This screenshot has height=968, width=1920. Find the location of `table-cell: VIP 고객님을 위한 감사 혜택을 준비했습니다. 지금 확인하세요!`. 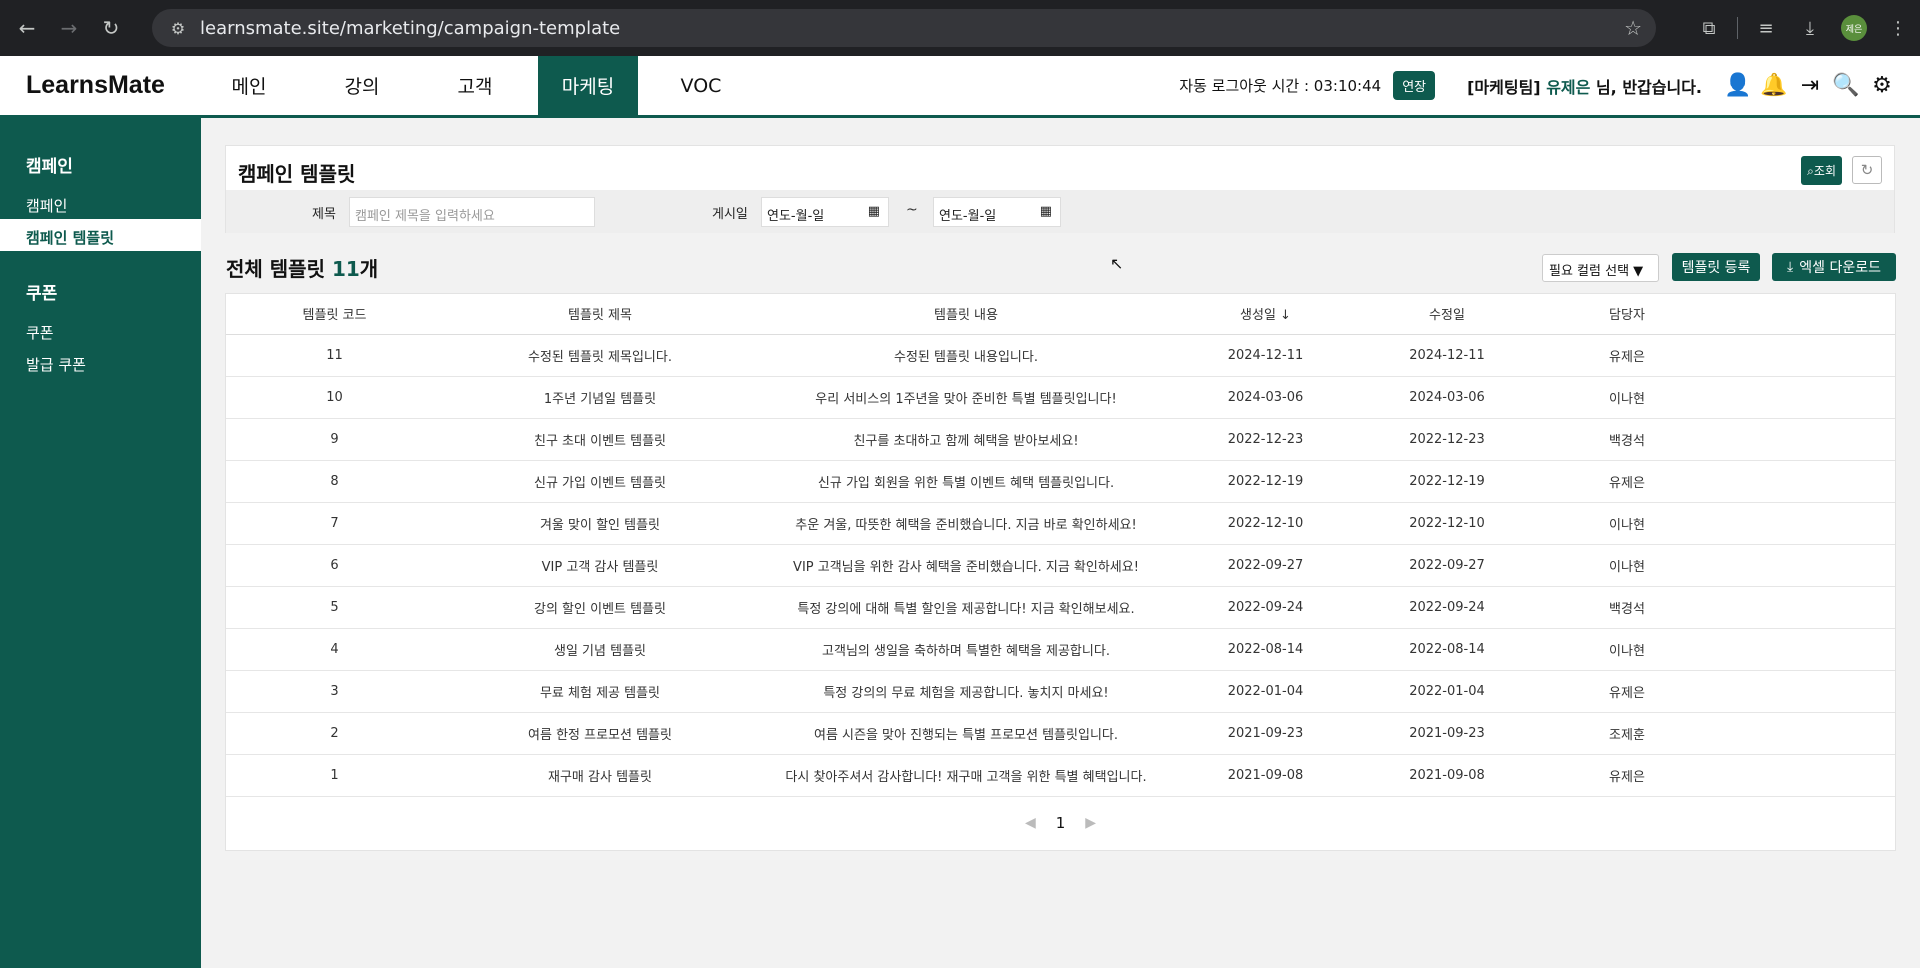

table-cell: VIP 고객님을 위한 감사 혜택을 준비했습니다. 지금 확인하세요! is located at coordinates (966, 565).